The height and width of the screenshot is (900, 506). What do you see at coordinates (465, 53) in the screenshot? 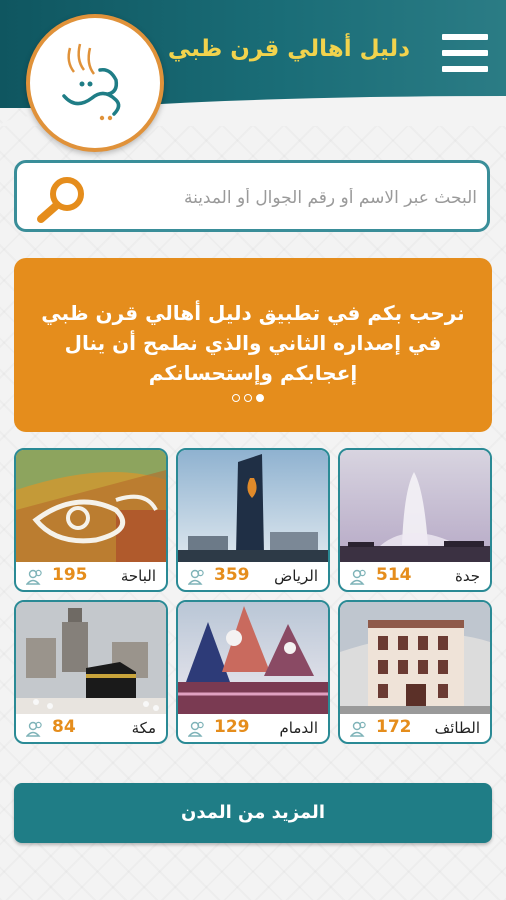
I see `hamburger-menu-icon` at bounding box center [465, 53].